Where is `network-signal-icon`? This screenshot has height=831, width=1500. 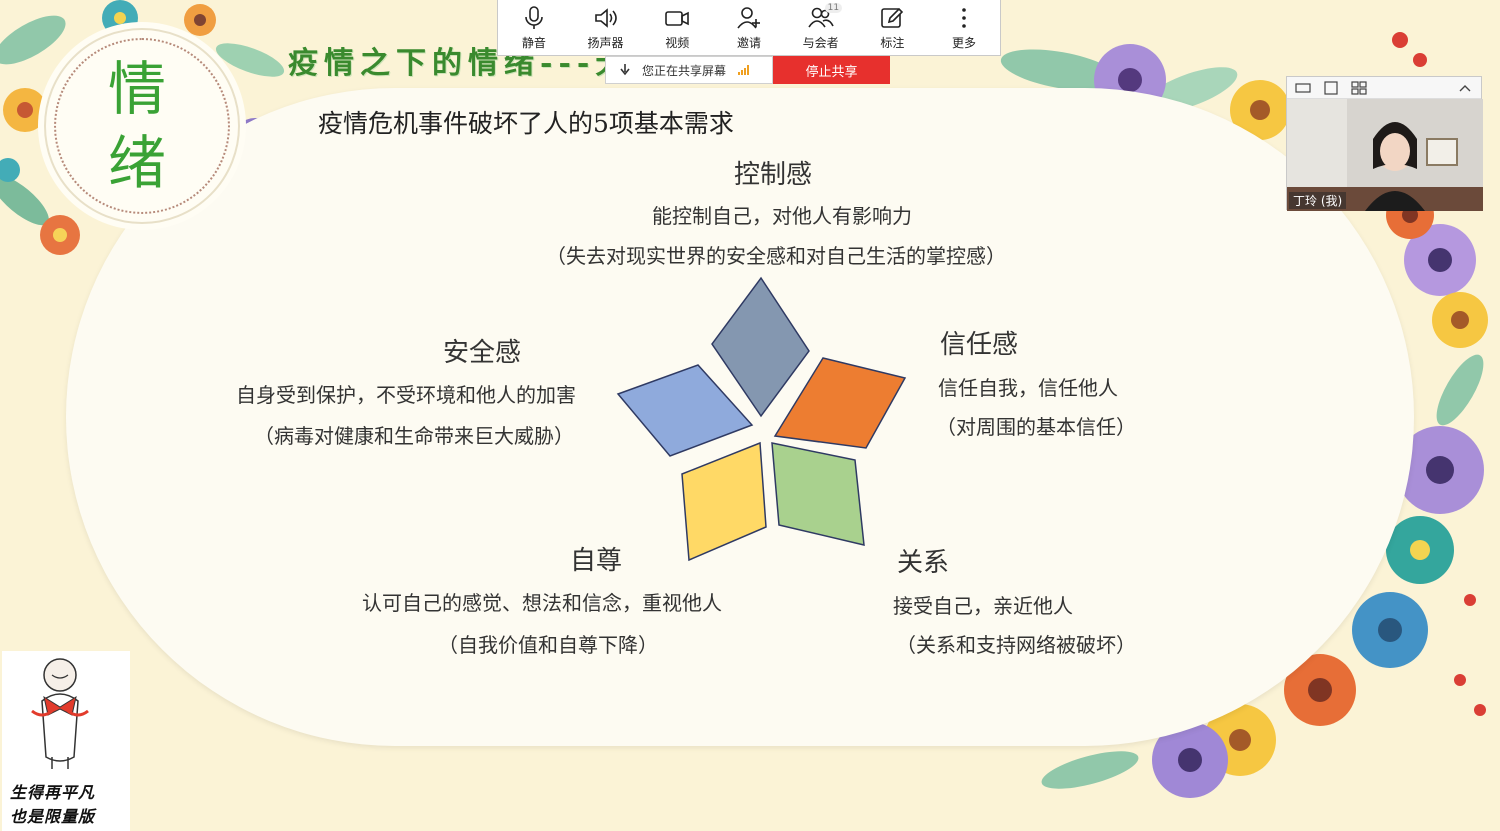
network-signal-icon is located at coordinates (744, 70).